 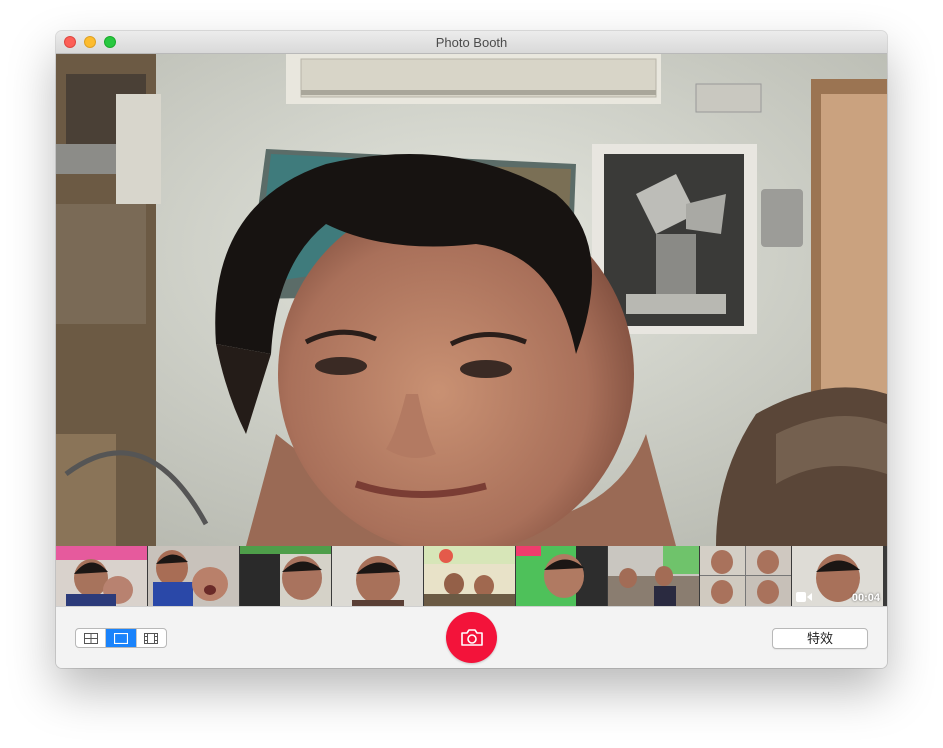 I want to click on film-strip-icon, so click(x=151, y=638).